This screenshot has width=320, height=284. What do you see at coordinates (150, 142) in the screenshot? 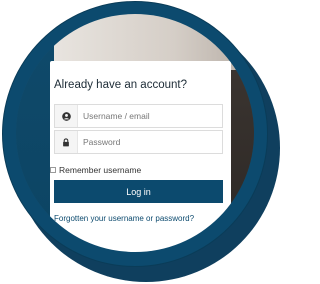
I see `password-input` at bounding box center [150, 142].